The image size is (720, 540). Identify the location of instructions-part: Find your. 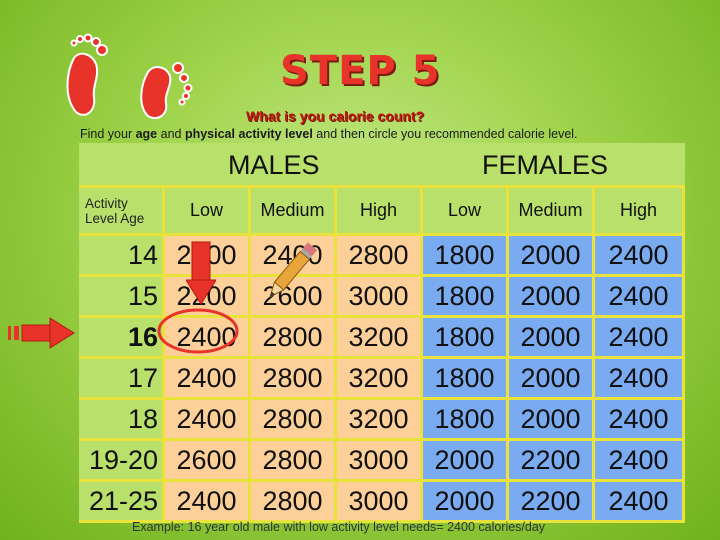
(108, 134).